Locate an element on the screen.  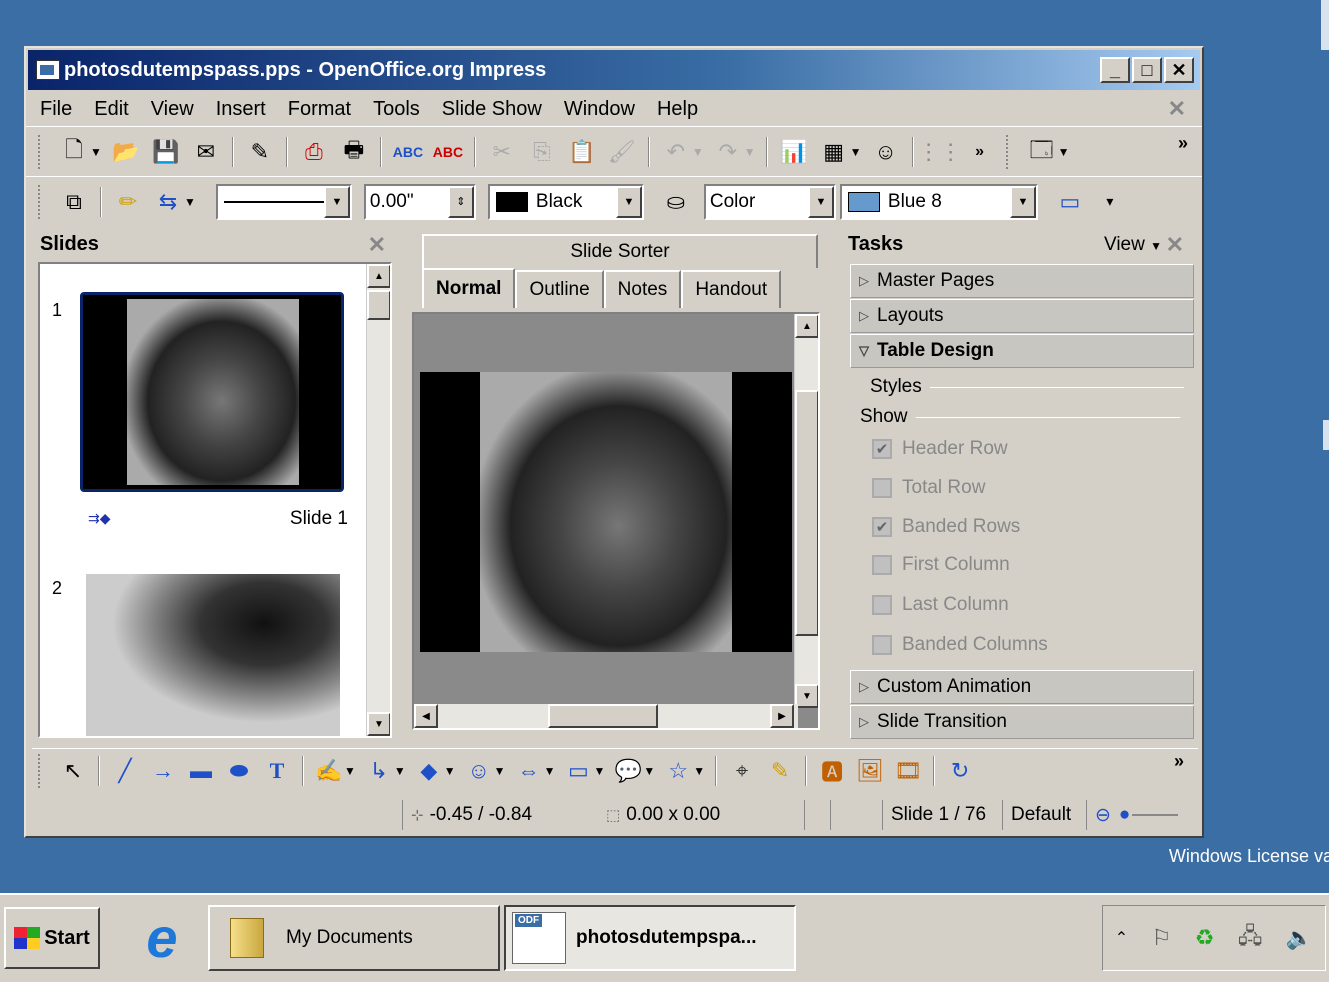
gallery-icon: ☺ is located at coordinates (886, 152).